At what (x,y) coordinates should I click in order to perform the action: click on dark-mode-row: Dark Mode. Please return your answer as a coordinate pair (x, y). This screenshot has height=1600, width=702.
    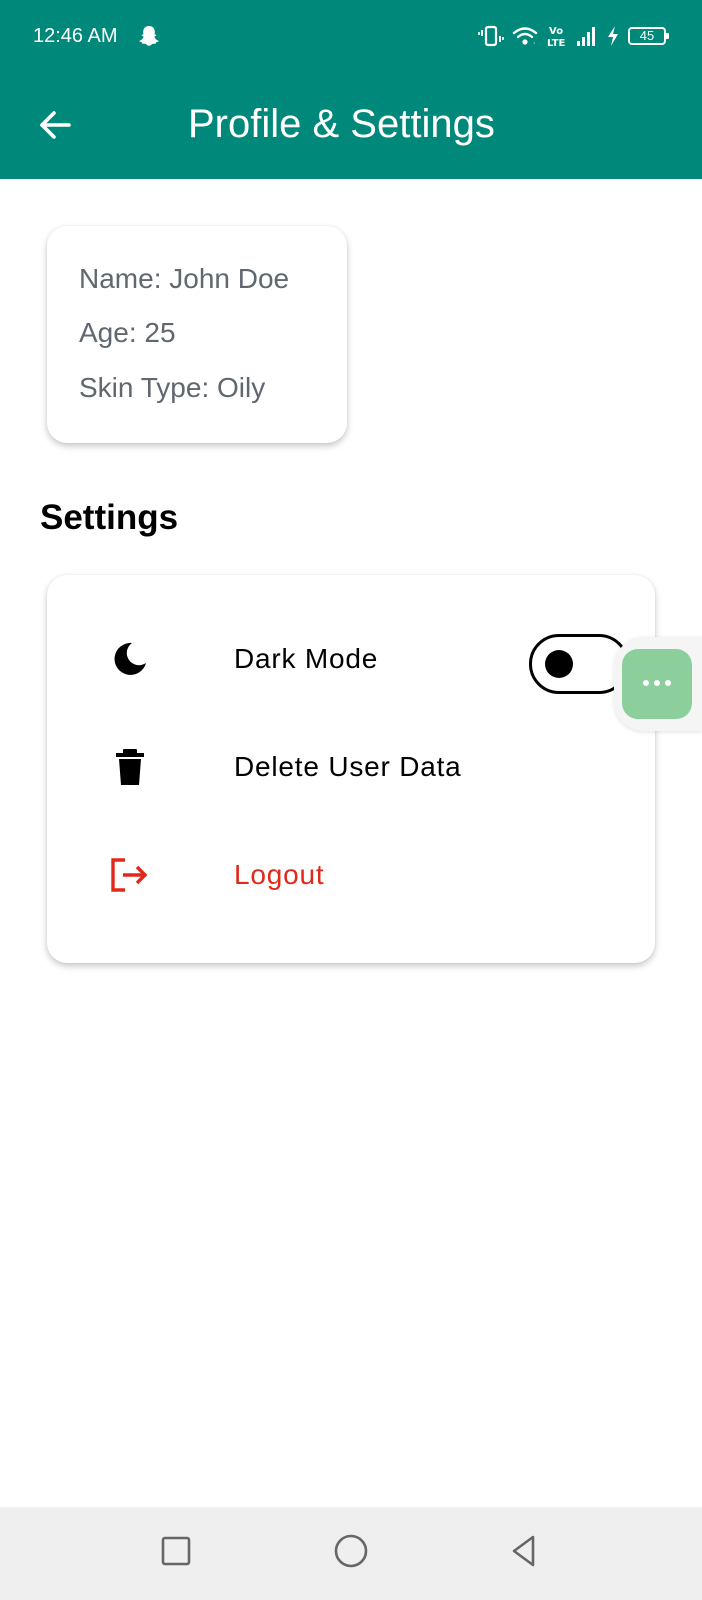
    Looking at the image, I should click on (368, 661).